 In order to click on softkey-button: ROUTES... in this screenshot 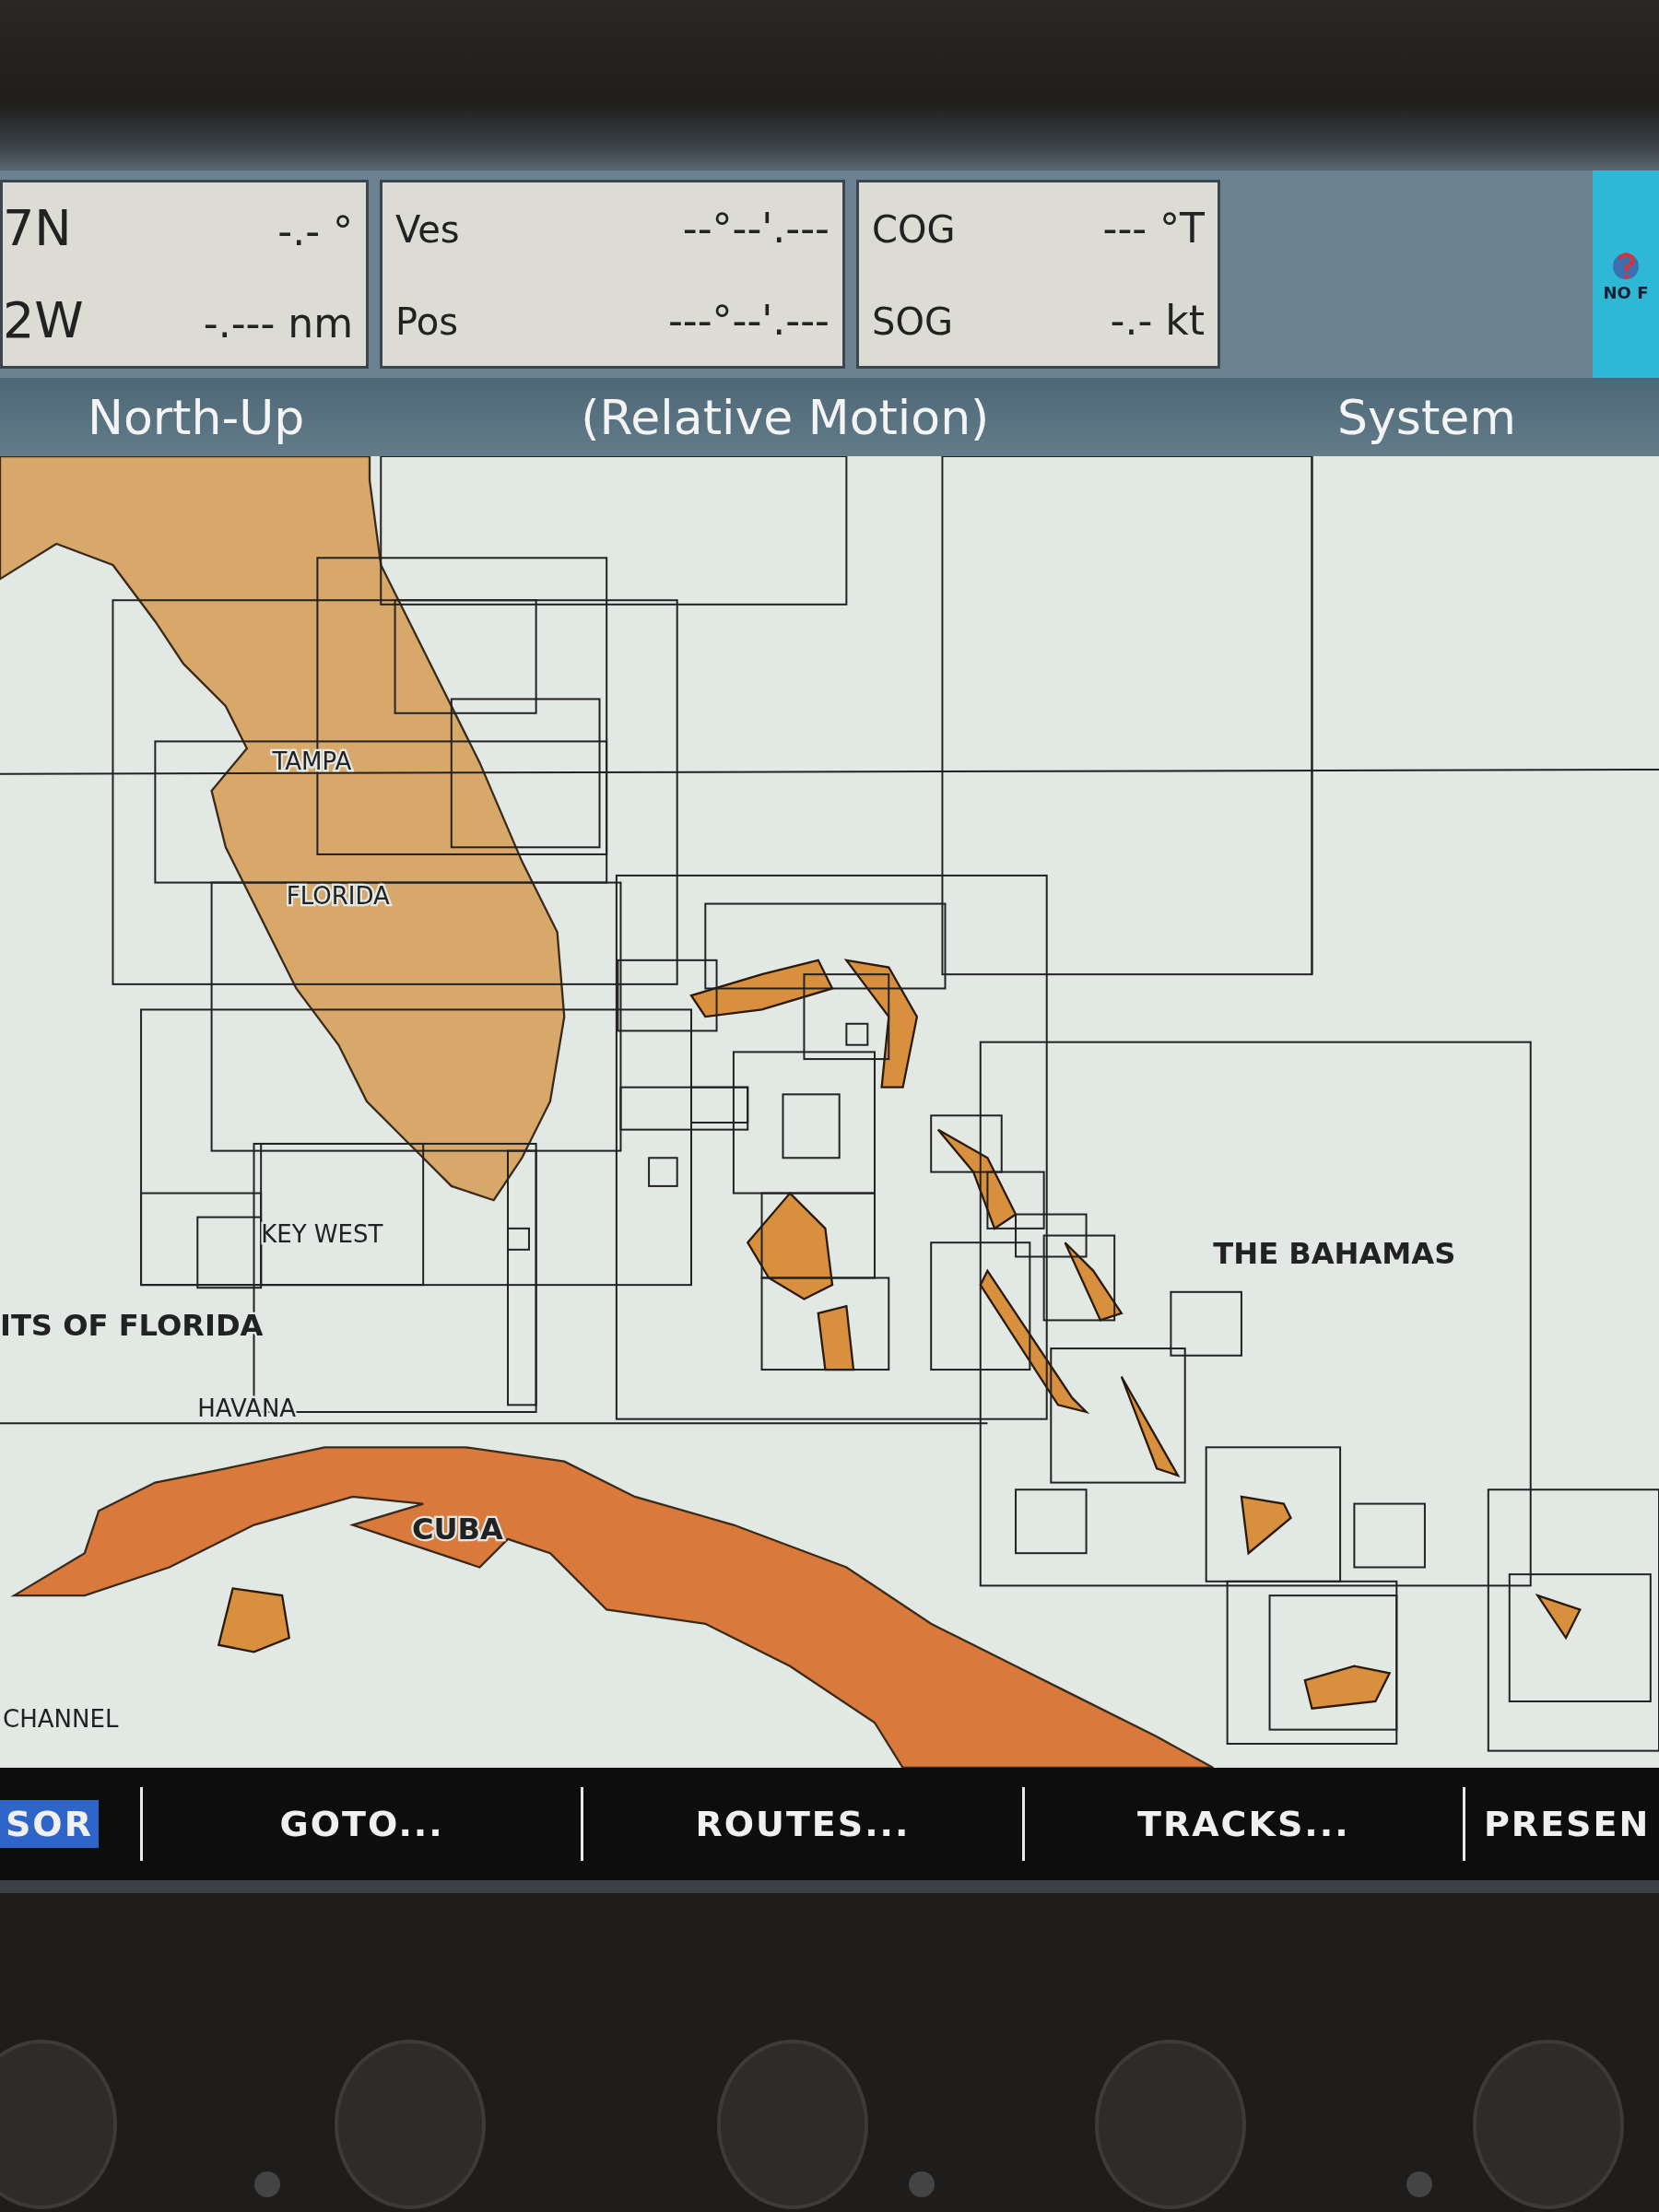, I will do `click(802, 1824)`.